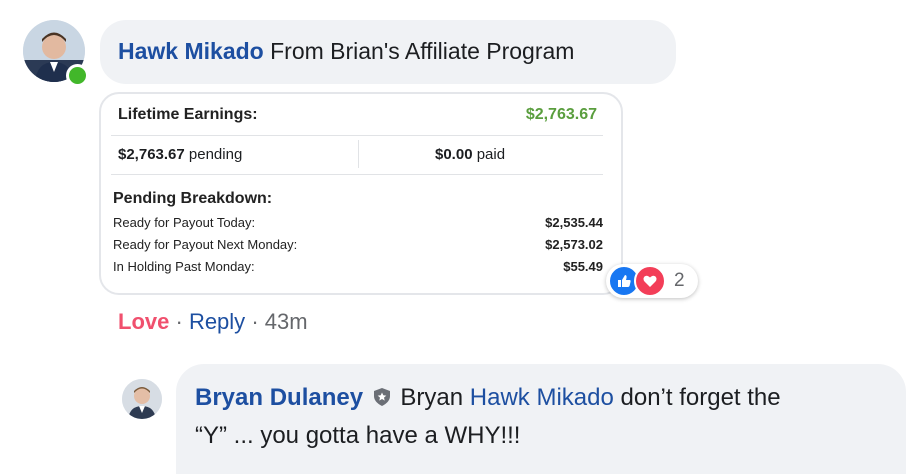 This screenshot has width=914, height=474. Describe the element at coordinates (215, 154) in the screenshot. I see `pending-word: pending` at that location.